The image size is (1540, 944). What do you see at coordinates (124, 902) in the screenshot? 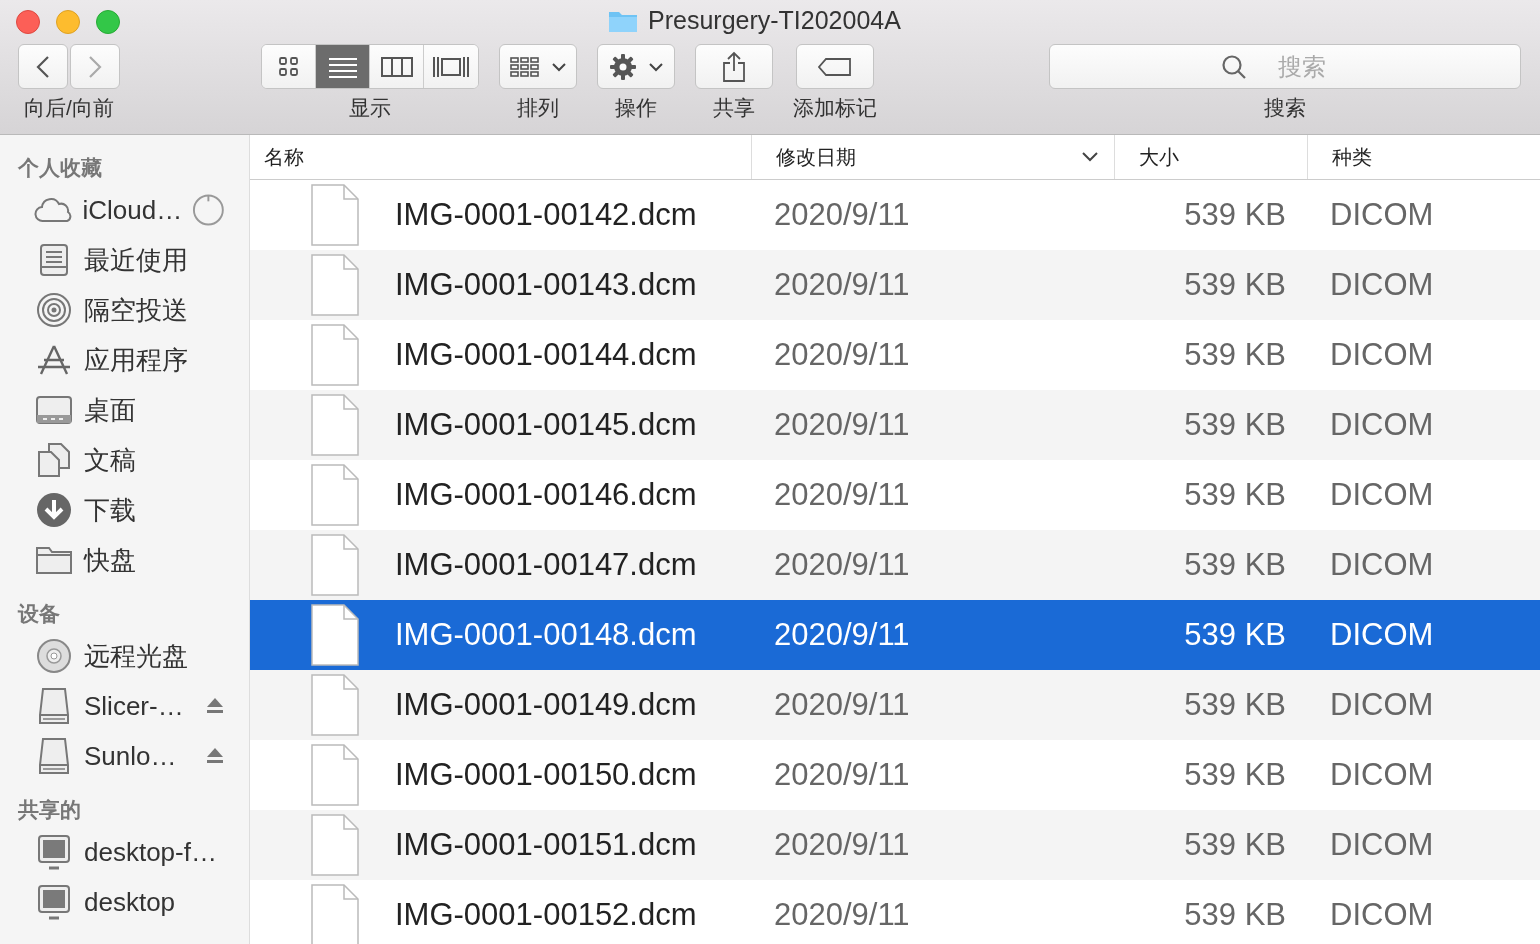
I see `sidebar-item: desktop` at bounding box center [124, 902].